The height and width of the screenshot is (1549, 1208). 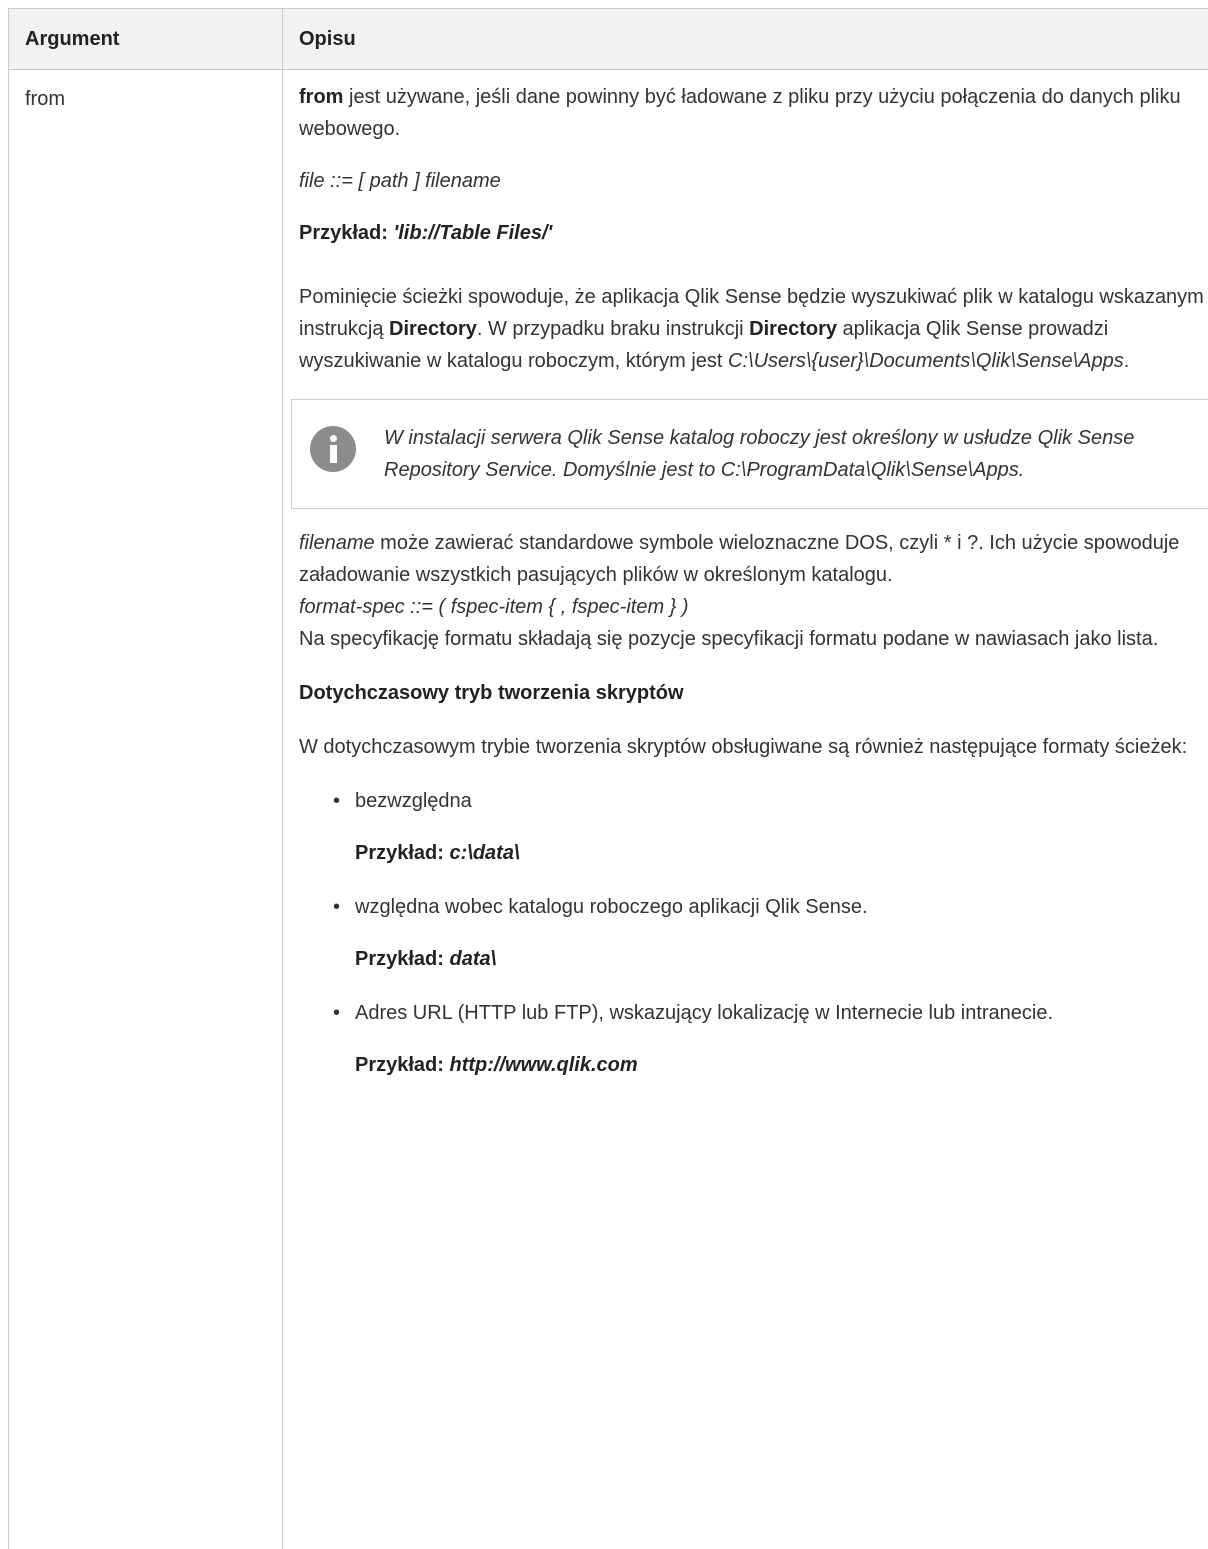 What do you see at coordinates (45, 99) in the screenshot?
I see `argument-cell: from` at bounding box center [45, 99].